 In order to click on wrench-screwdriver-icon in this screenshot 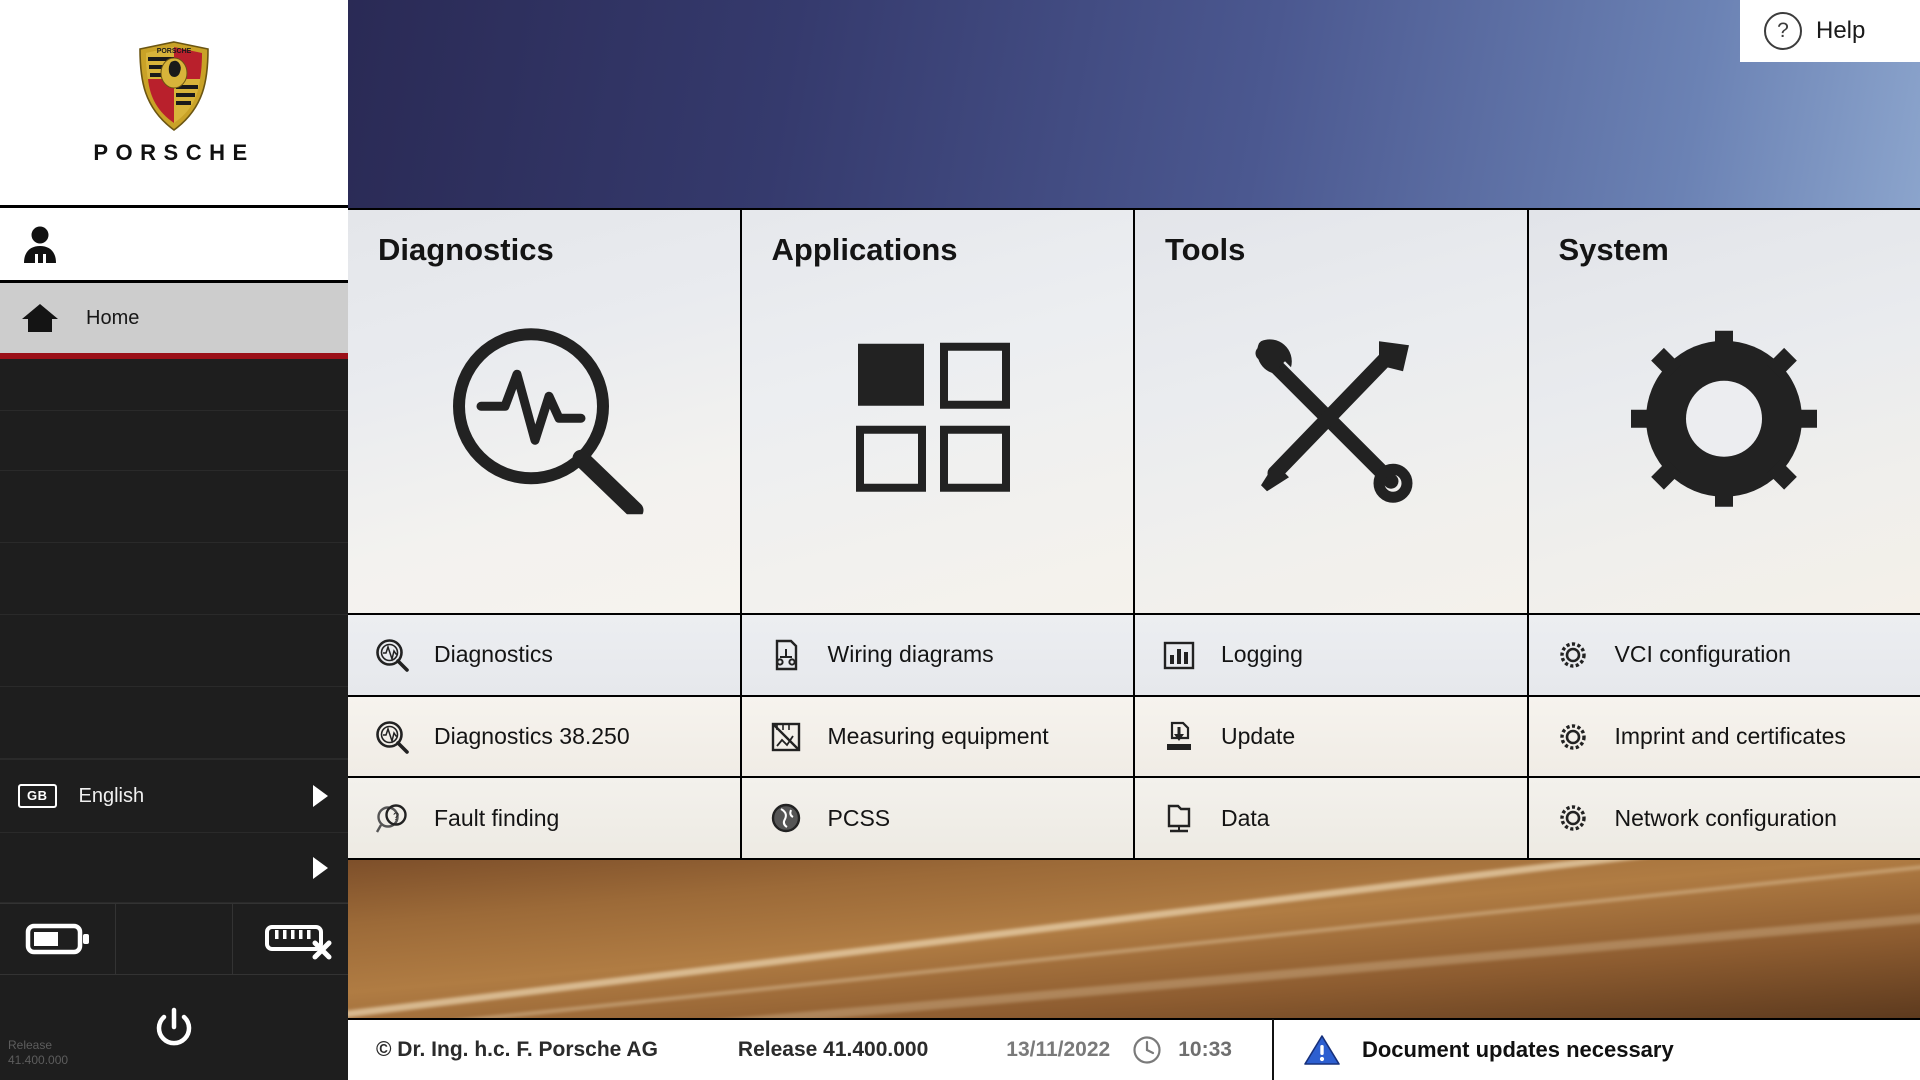, I will do `click(1331, 420)`.